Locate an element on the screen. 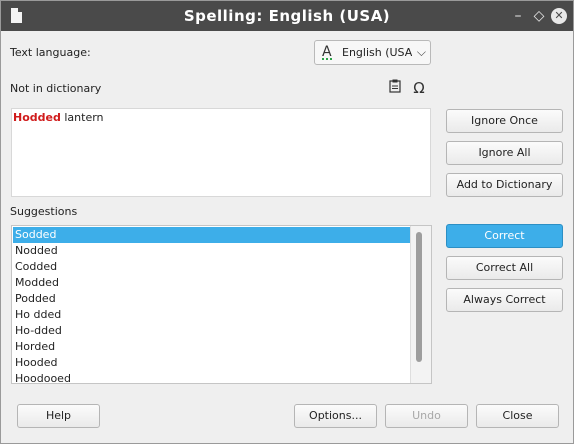 This screenshot has width=574, height=444. minimize-icon: – is located at coordinates (518, 16).